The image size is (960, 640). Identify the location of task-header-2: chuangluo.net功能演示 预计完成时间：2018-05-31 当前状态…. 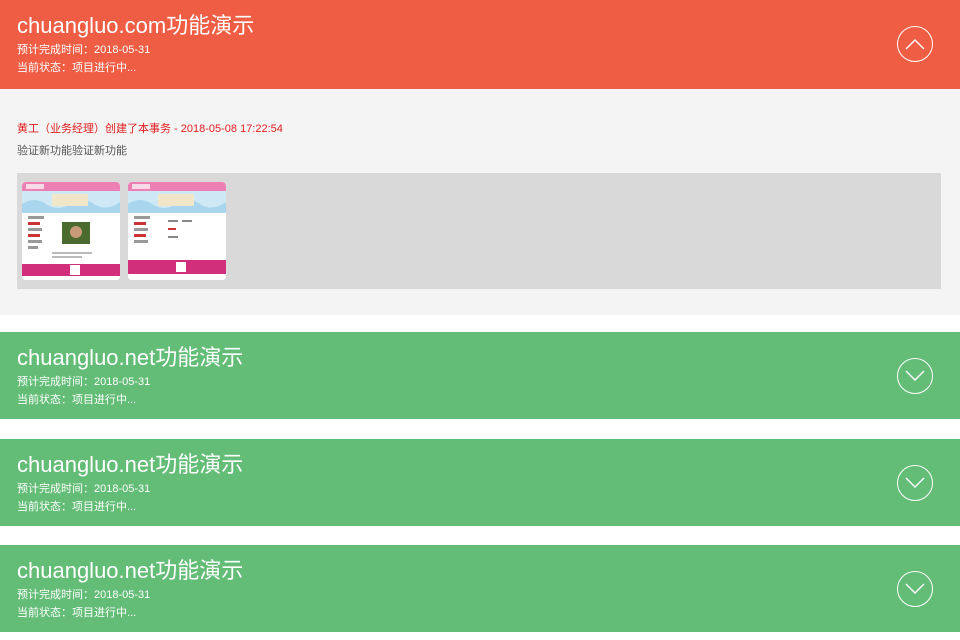
(480, 375).